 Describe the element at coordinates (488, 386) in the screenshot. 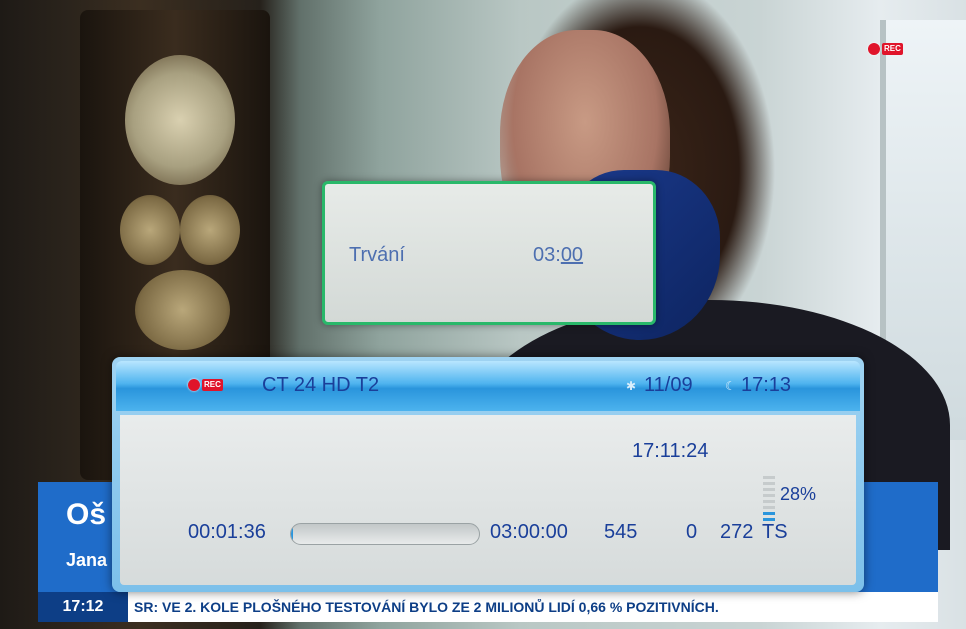

I see `info-header: REC CT 24 HD T2 ✱ 11/09 ☾ 17:13` at that location.